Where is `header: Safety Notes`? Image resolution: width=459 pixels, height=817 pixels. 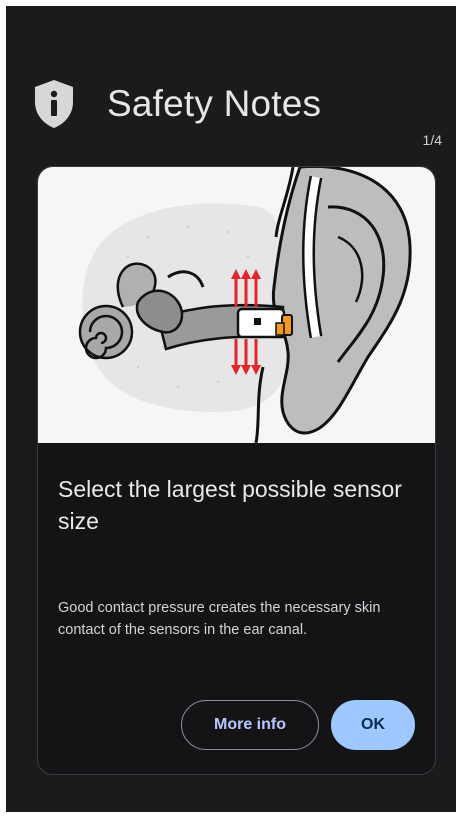 header: Safety Notes is located at coordinates (177, 104).